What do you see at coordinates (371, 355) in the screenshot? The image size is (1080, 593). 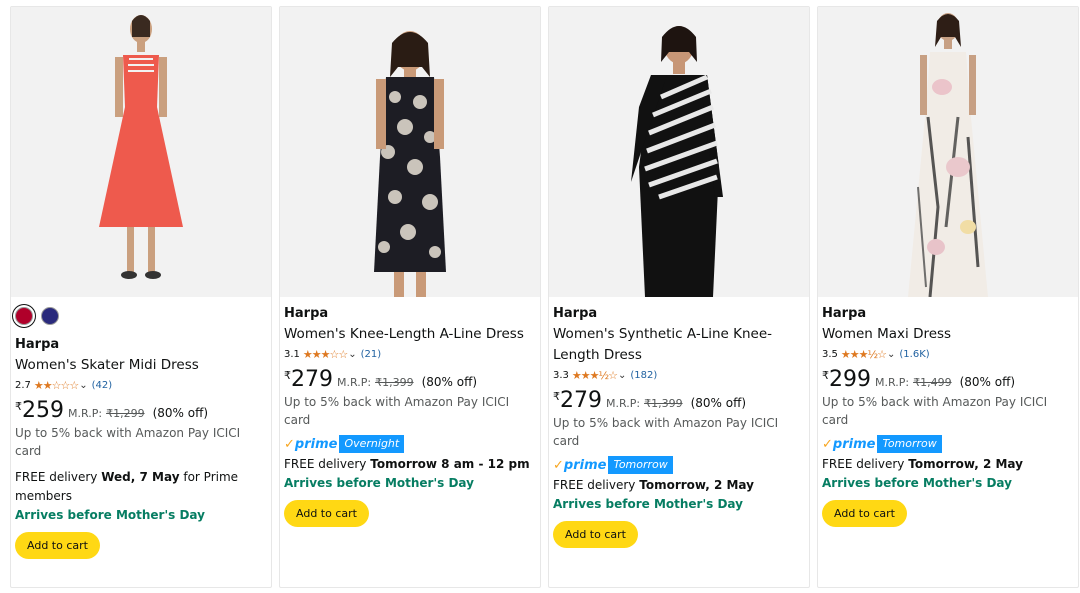 I see `review-count-link: (21)` at bounding box center [371, 355].